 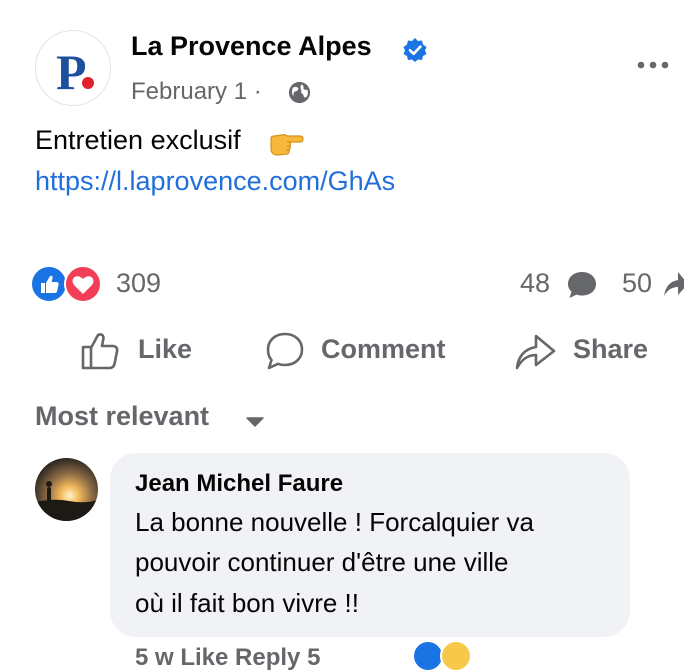 What do you see at coordinates (383, 349) in the screenshot?
I see `comment-label: Comment` at bounding box center [383, 349].